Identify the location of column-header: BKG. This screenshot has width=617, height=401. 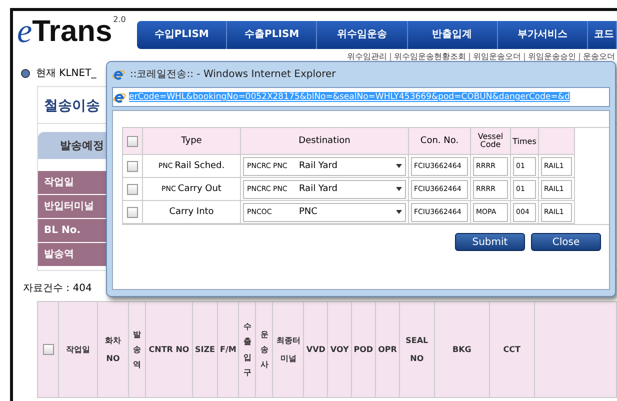
(462, 349).